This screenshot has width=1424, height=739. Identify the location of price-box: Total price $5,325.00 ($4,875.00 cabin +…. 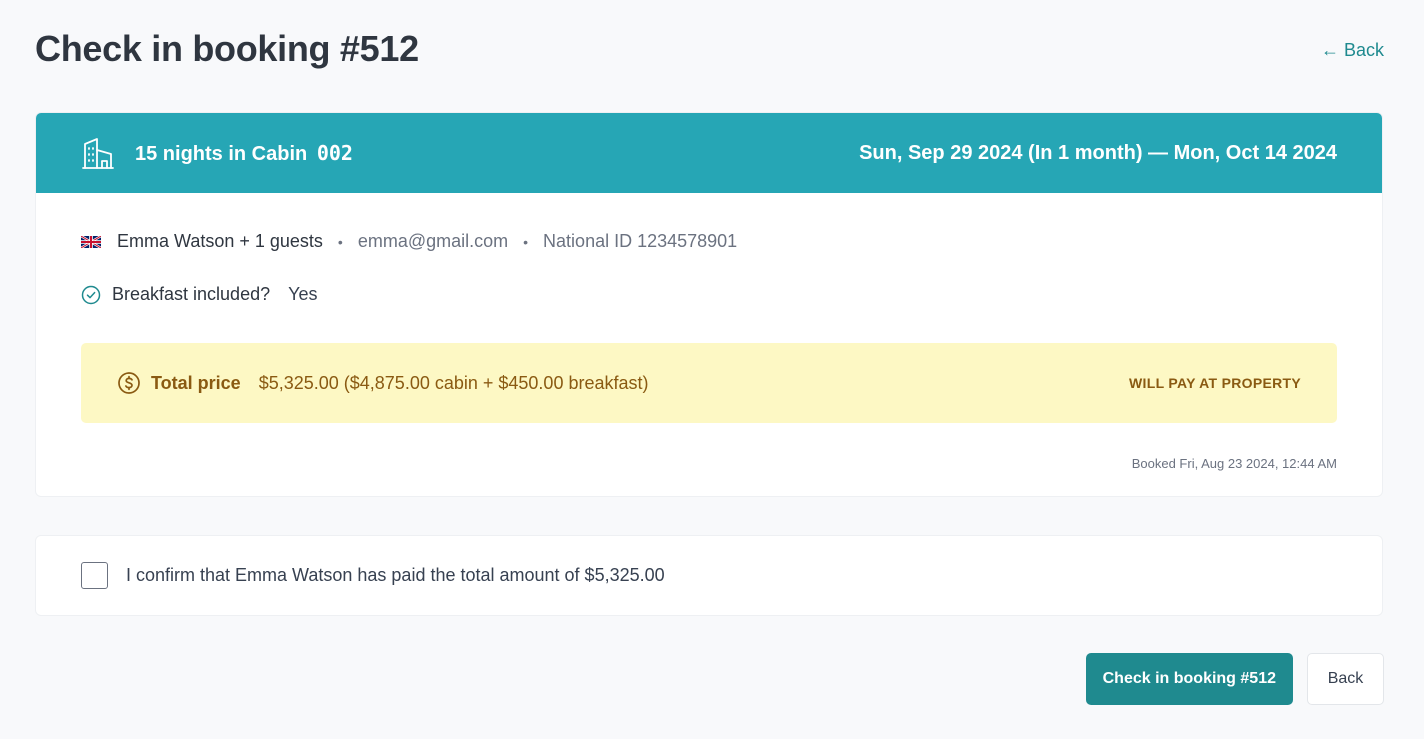
(709, 383).